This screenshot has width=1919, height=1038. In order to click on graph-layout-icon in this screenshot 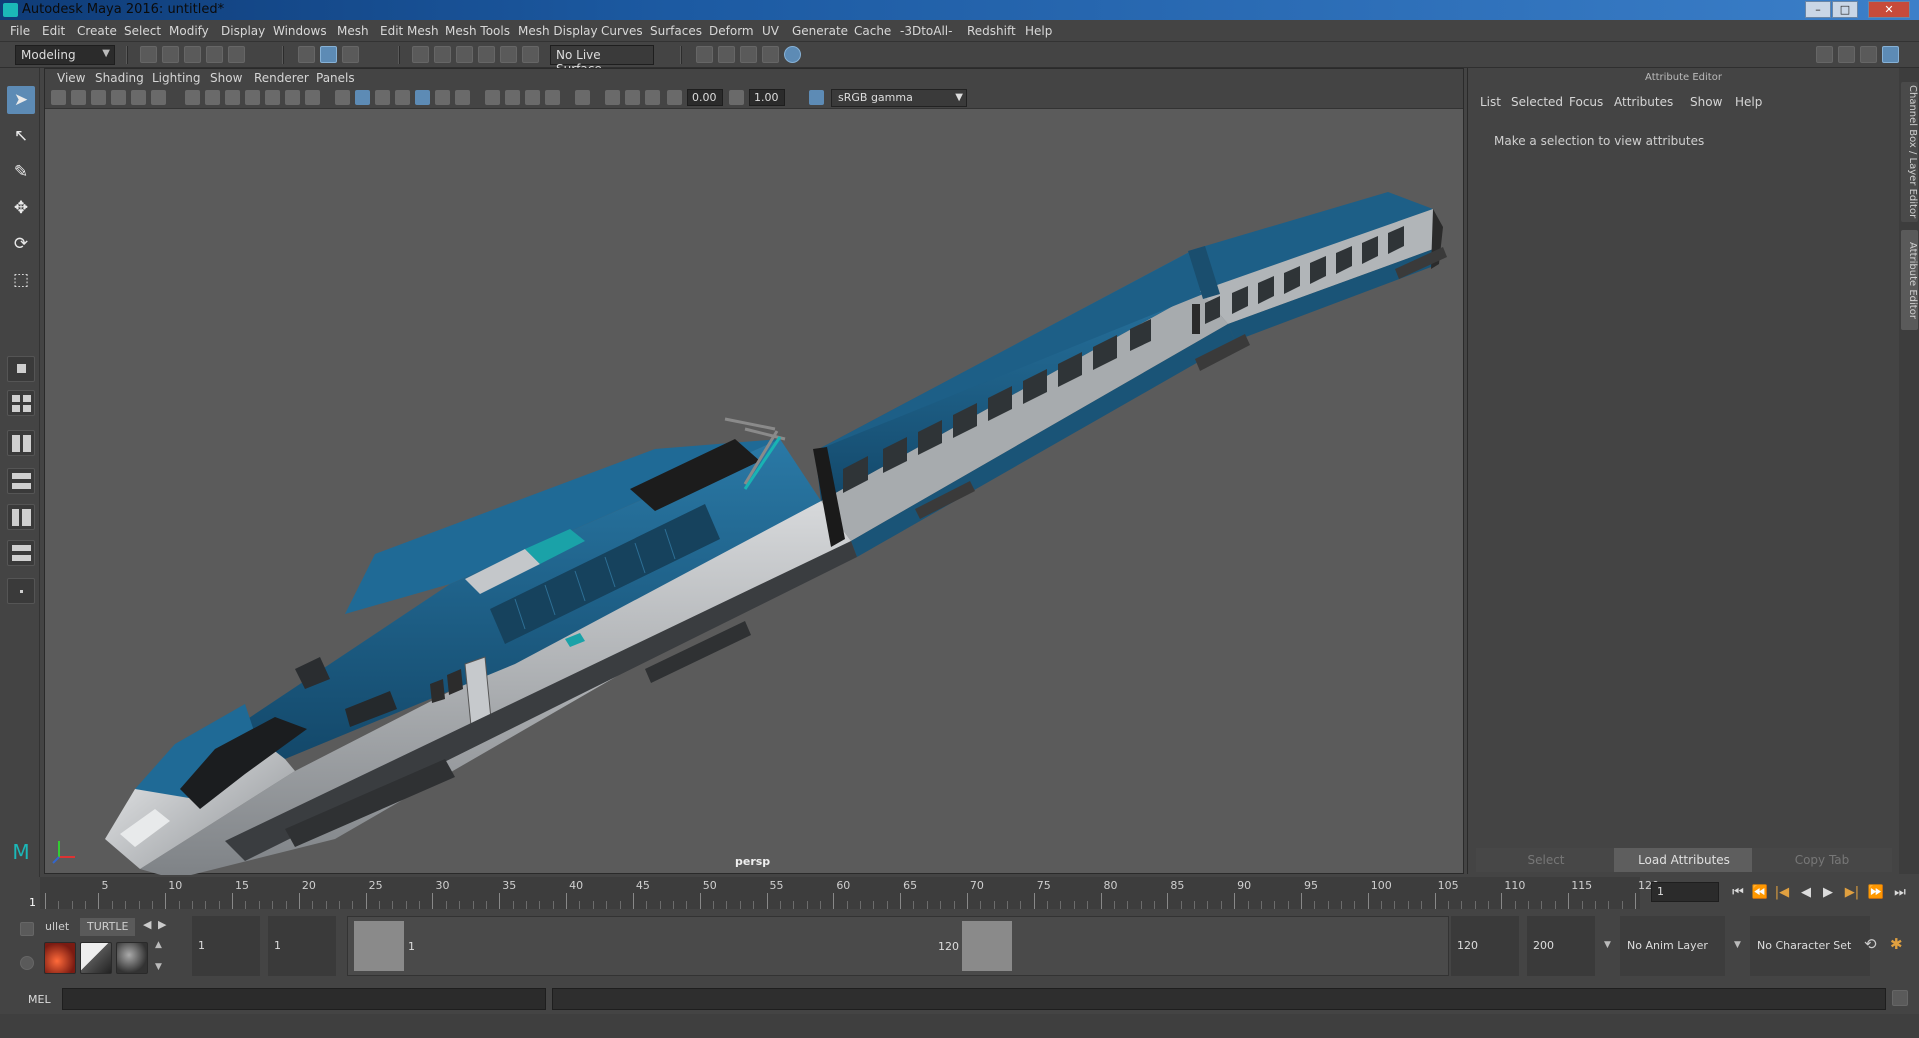, I will do `click(21, 517)`.